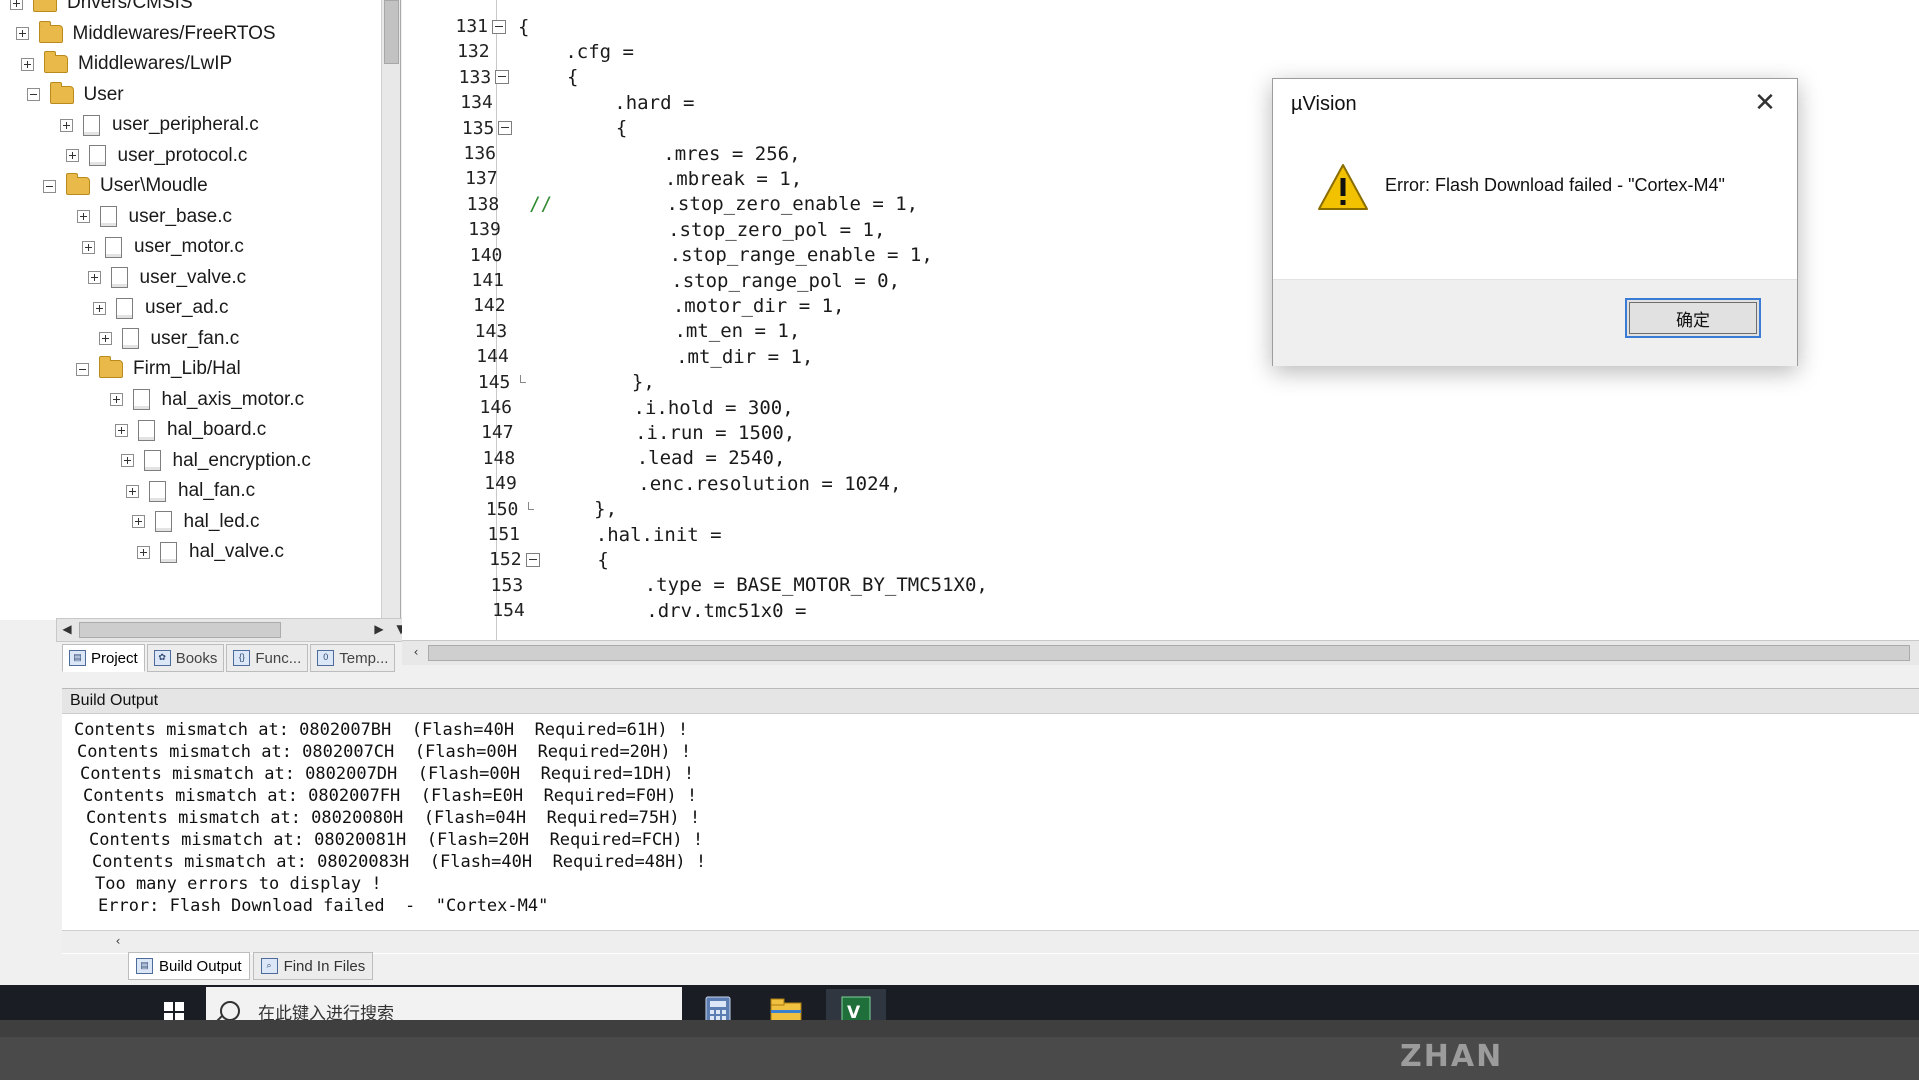 The height and width of the screenshot is (1080, 1919). I want to click on tree-horizontal-scroll-thumb, so click(180, 630).